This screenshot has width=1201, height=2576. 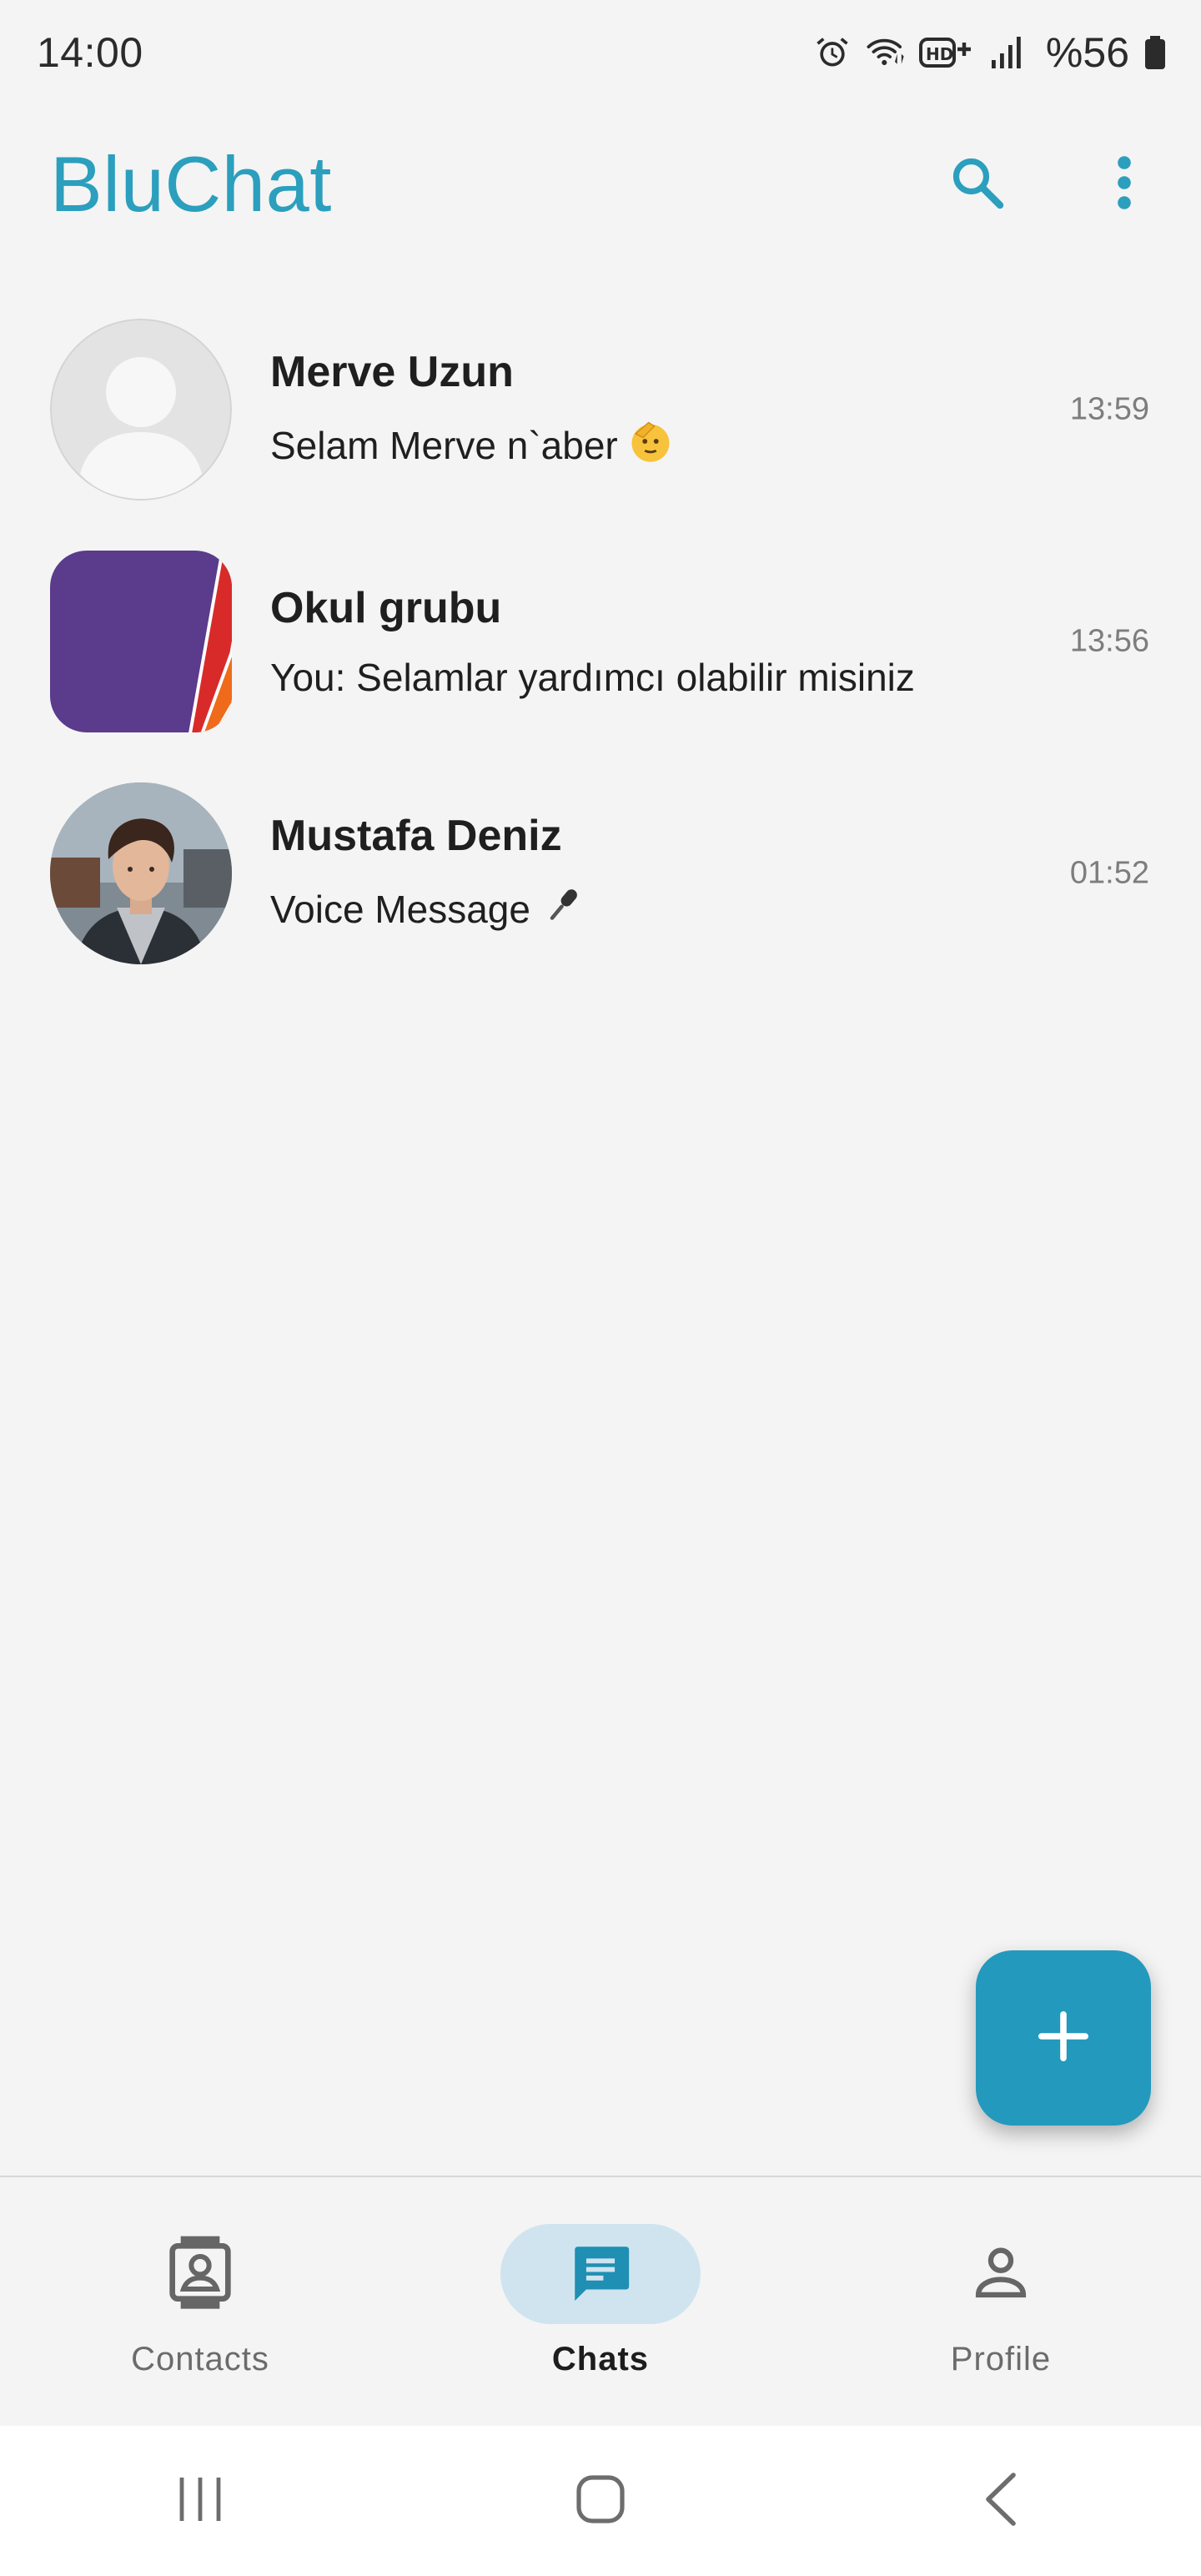 I want to click on signal-icon, so click(x=1008, y=53).